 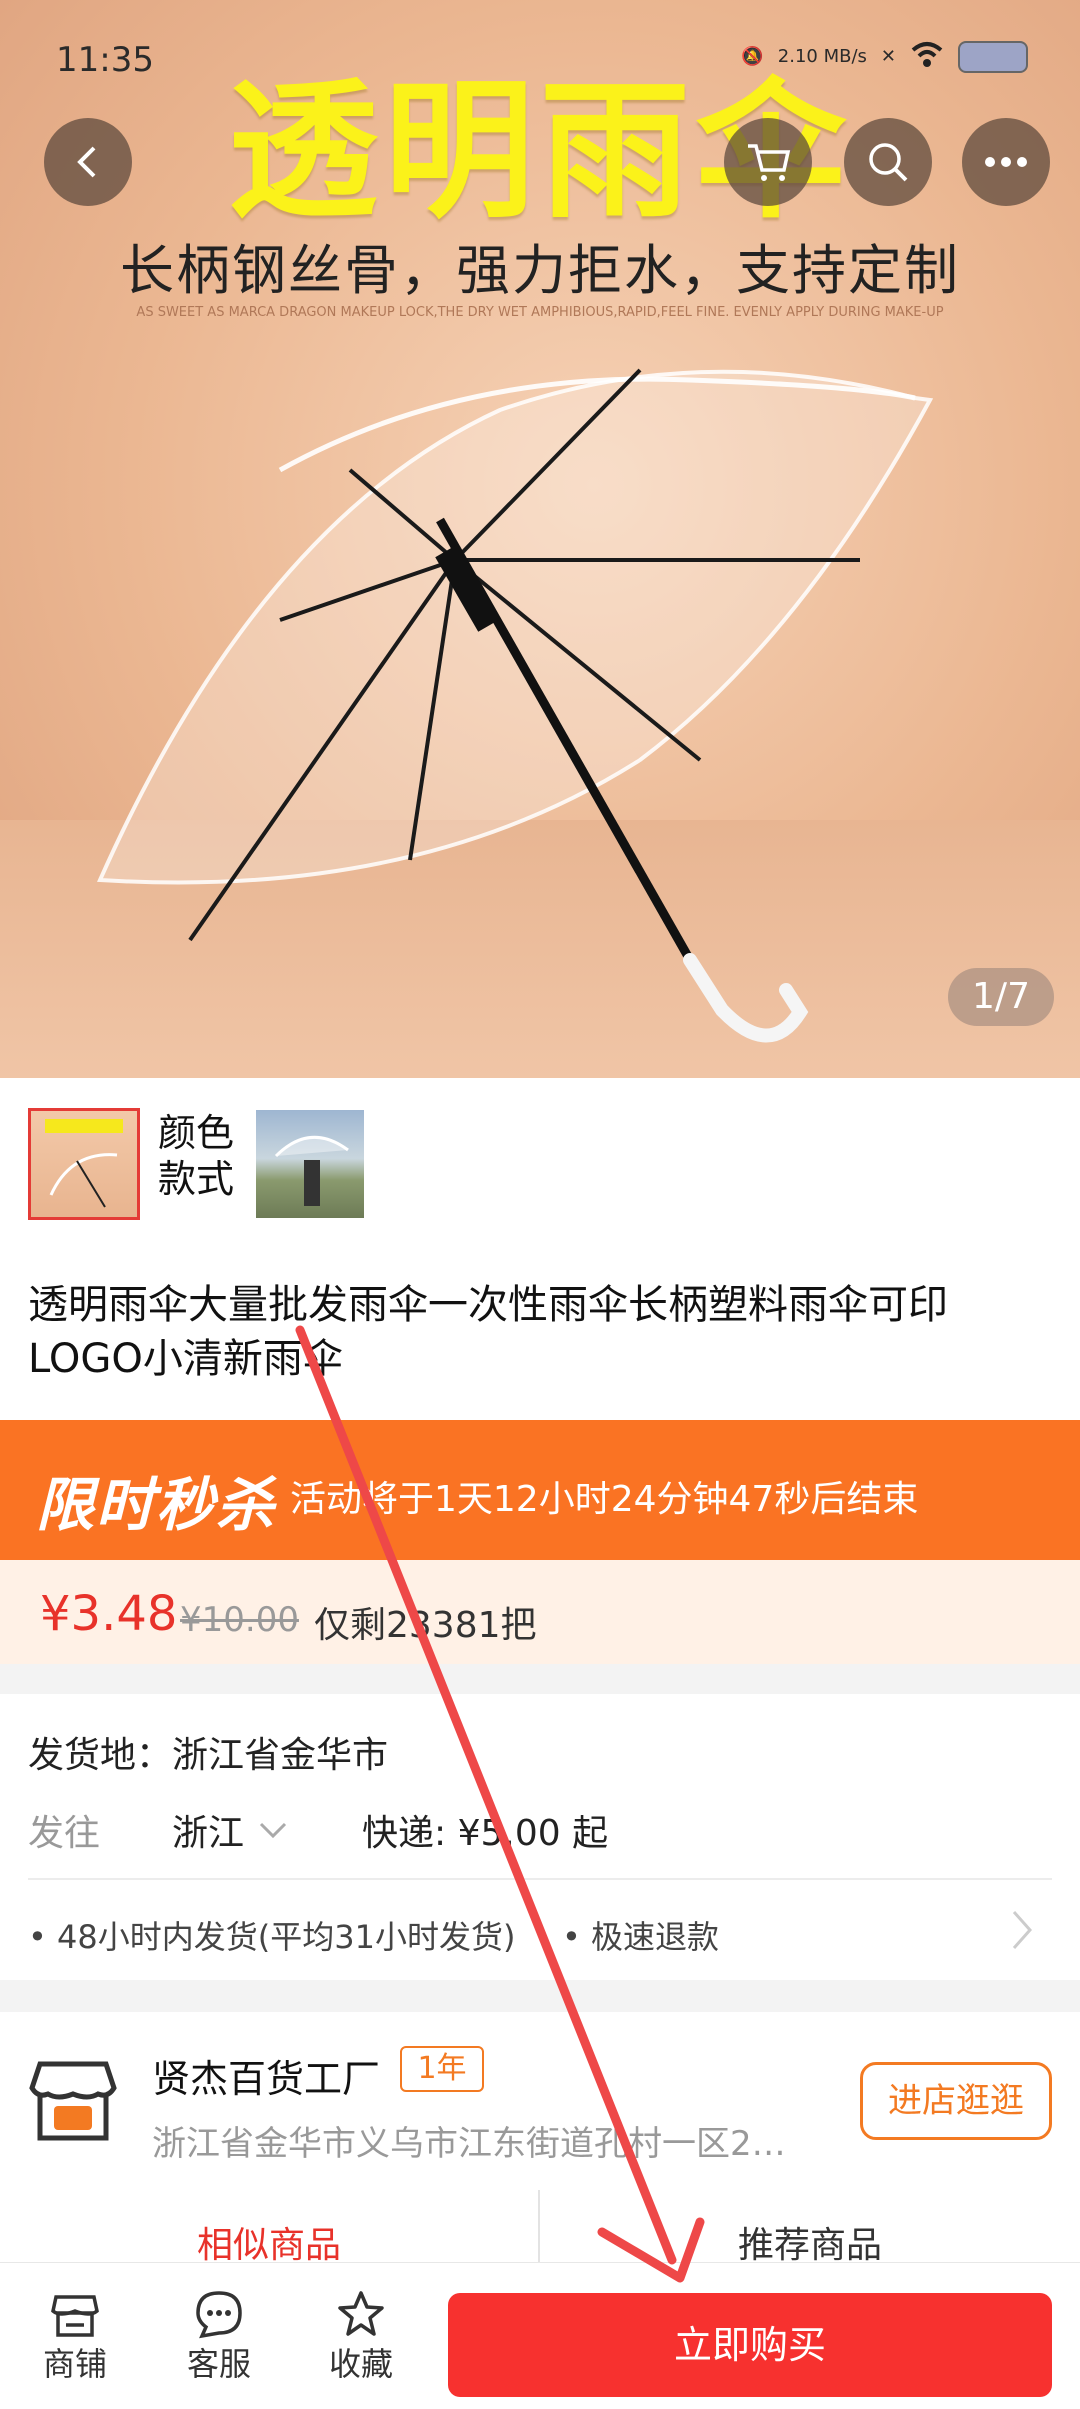 I want to click on tab-recommended-products: 推荐商品, so click(x=810, y=2242).